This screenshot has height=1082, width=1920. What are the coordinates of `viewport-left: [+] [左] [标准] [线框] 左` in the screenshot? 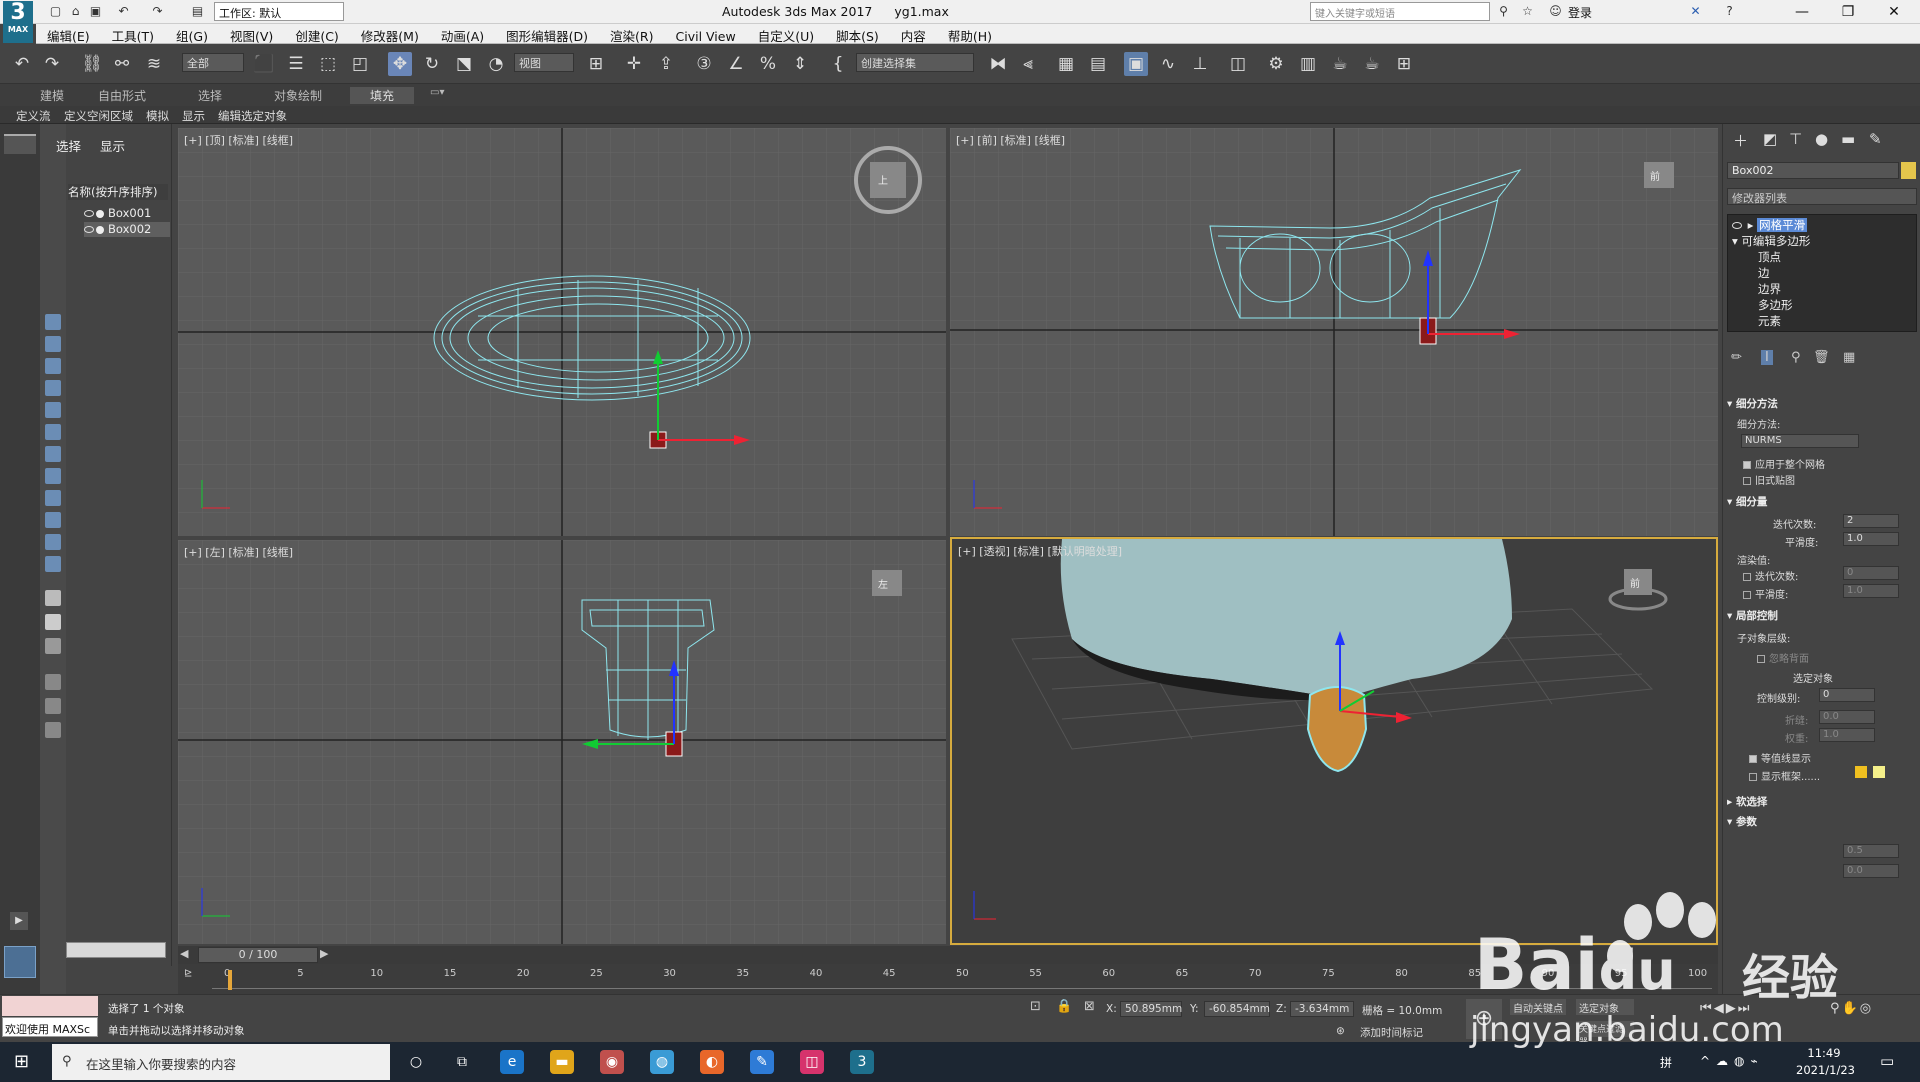 It's located at (562, 742).